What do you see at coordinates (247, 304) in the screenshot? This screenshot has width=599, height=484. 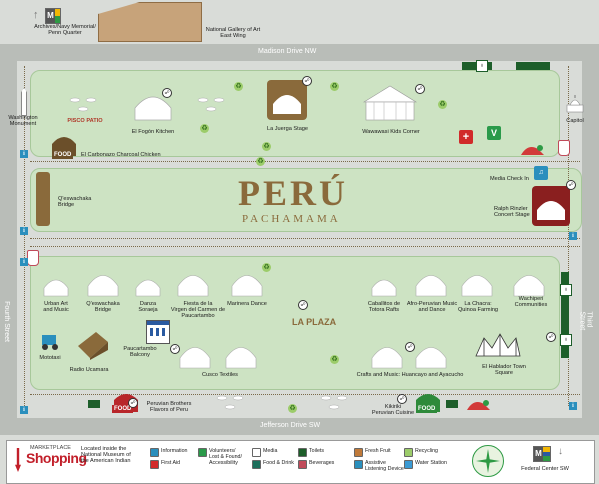 I see `marinera-label: Marinera Dance` at bounding box center [247, 304].